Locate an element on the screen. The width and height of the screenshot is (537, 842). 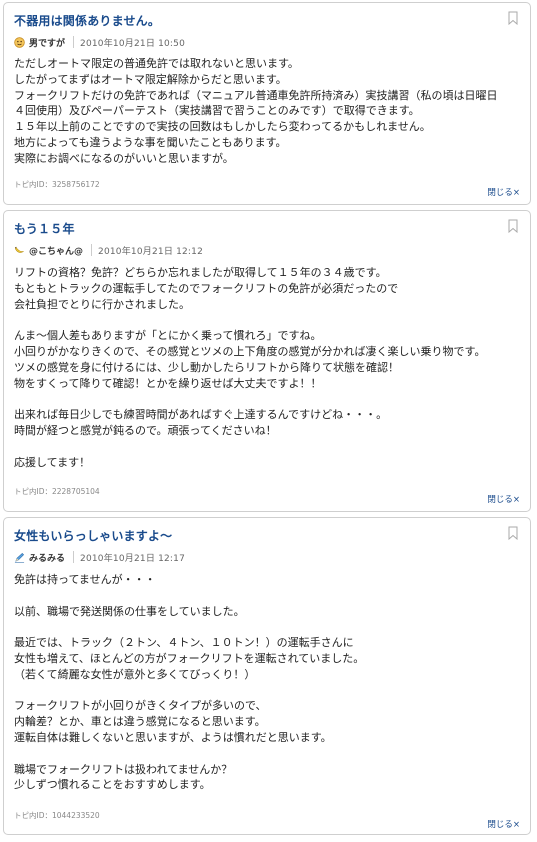
post-line: んま～個人差もありますが「とにかく乗って慣れろ」ですね。 is located at coordinates (168, 336).